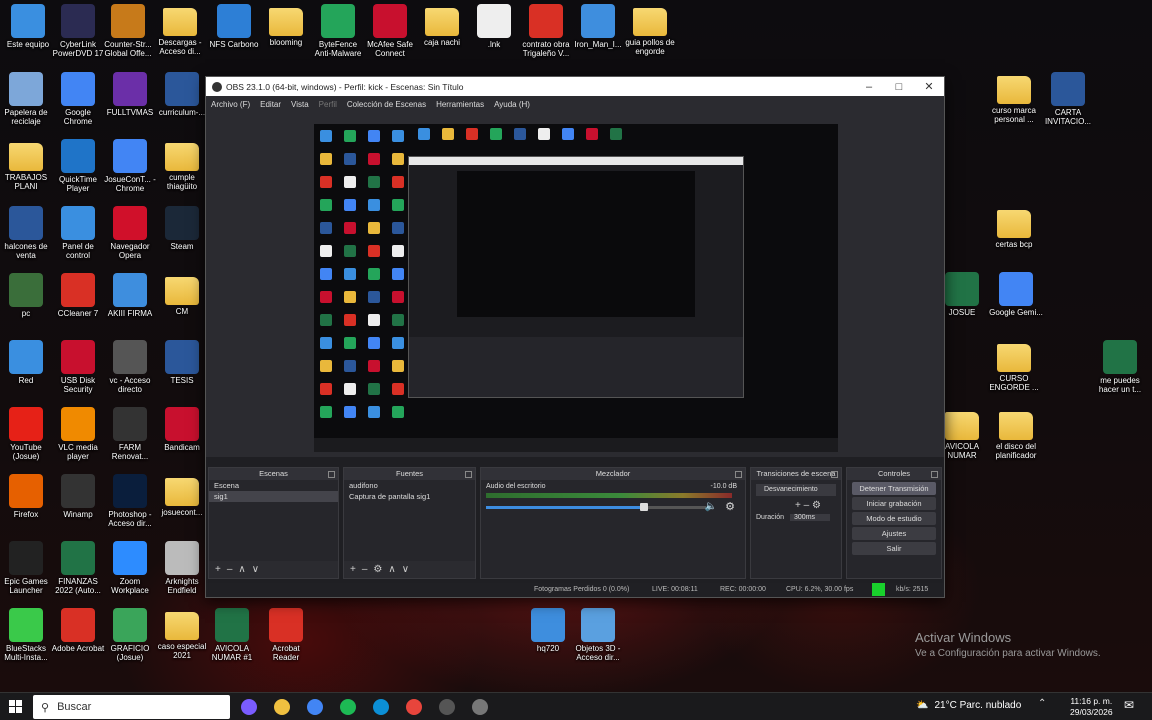 This screenshot has width=1152, height=720. I want to click on edge-taskbar-button, so click(381, 707).